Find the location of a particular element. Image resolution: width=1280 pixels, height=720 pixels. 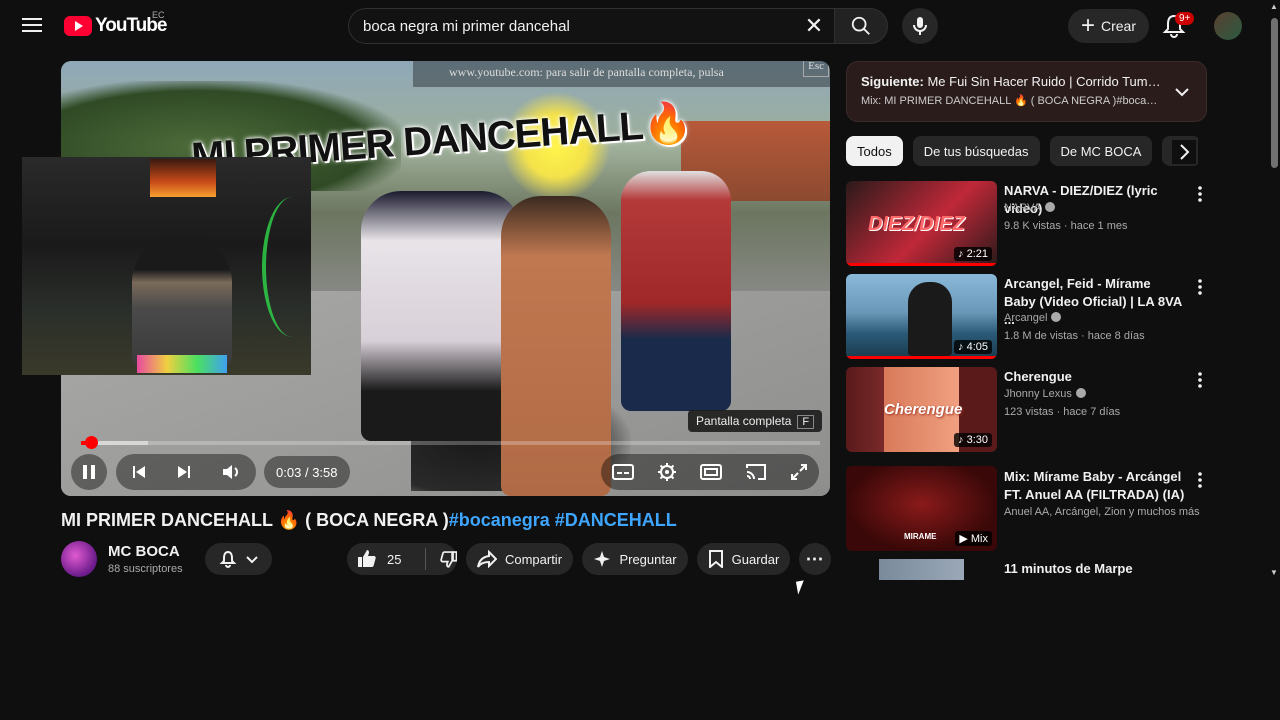

ask-label: Preguntar is located at coordinates (648, 559).